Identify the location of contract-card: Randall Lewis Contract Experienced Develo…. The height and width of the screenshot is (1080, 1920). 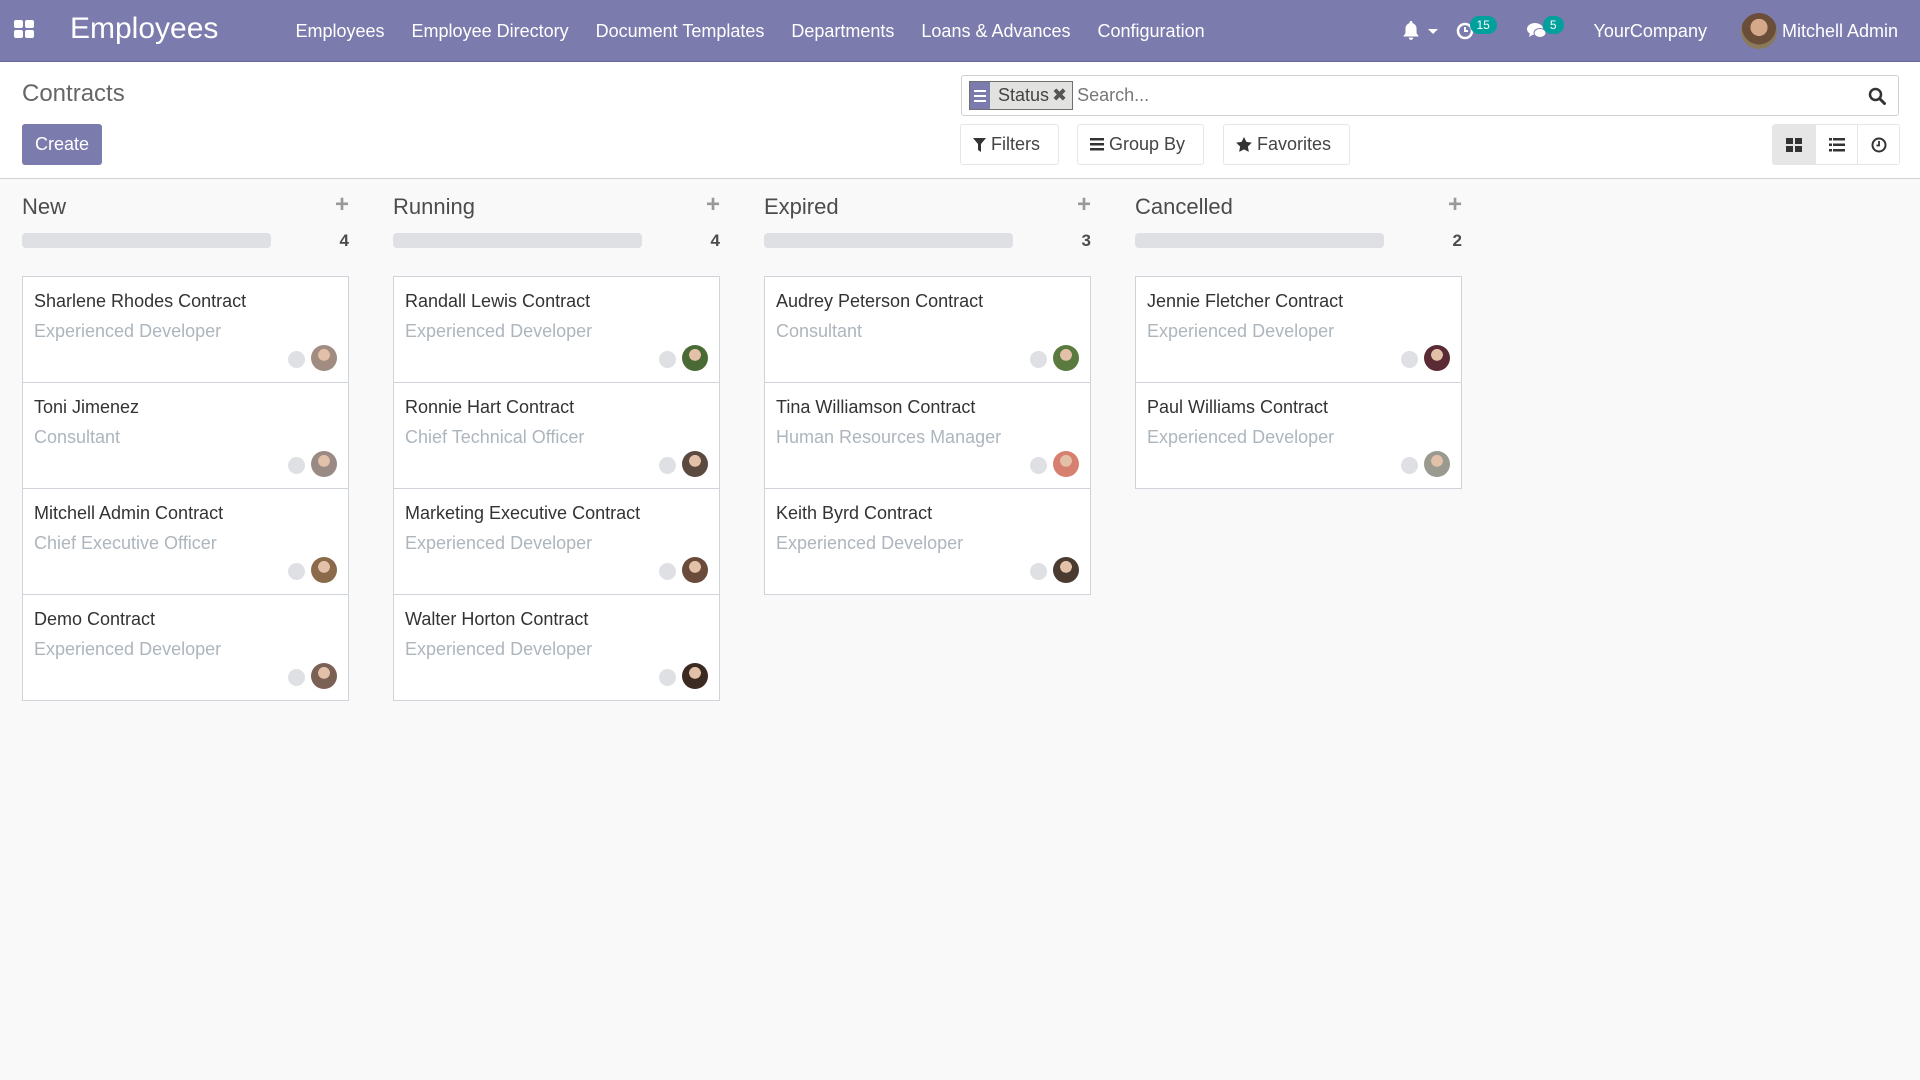
(556, 329).